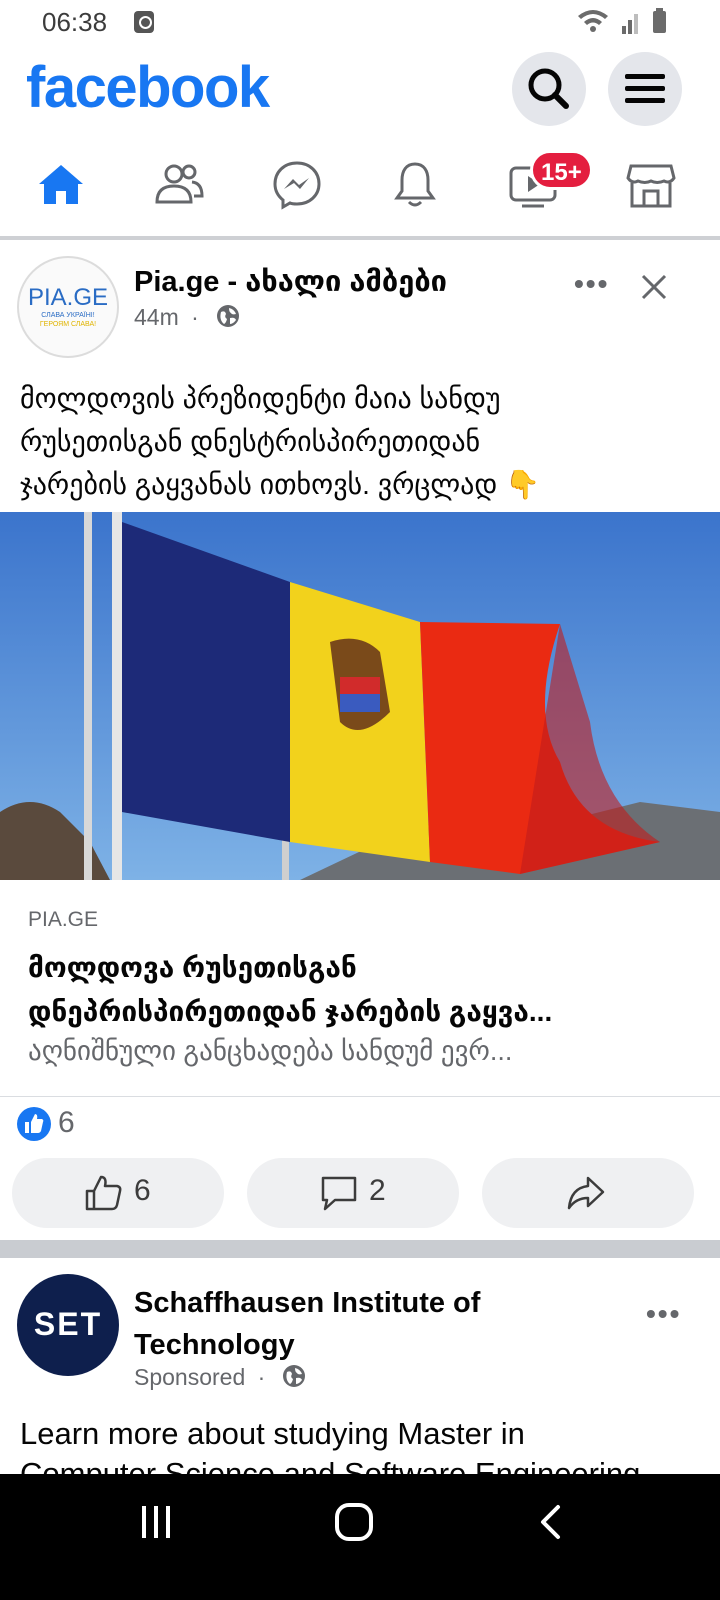  Describe the element at coordinates (360, 23) in the screenshot. I see `status-bar: 06:38` at that location.